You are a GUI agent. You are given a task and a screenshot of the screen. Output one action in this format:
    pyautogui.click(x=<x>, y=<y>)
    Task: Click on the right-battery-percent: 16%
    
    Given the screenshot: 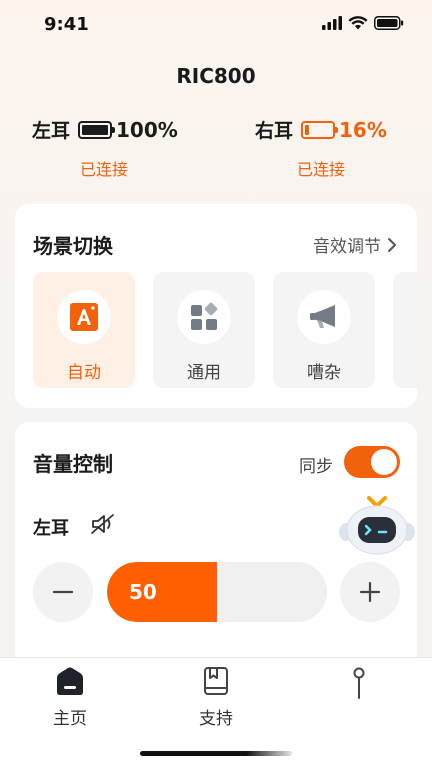 What is the action you would take?
    pyautogui.click(x=363, y=129)
    